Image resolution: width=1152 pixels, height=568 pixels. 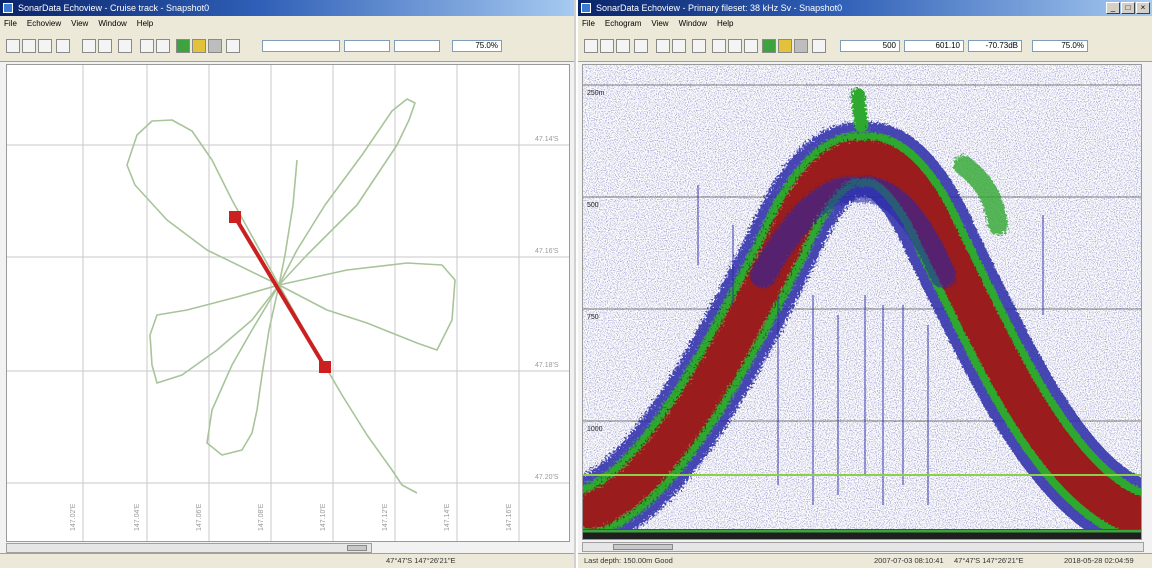 What do you see at coordinates (189, 548) in the screenshot?
I see `left-horizontal-scrollbar` at bounding box center [189, 548].